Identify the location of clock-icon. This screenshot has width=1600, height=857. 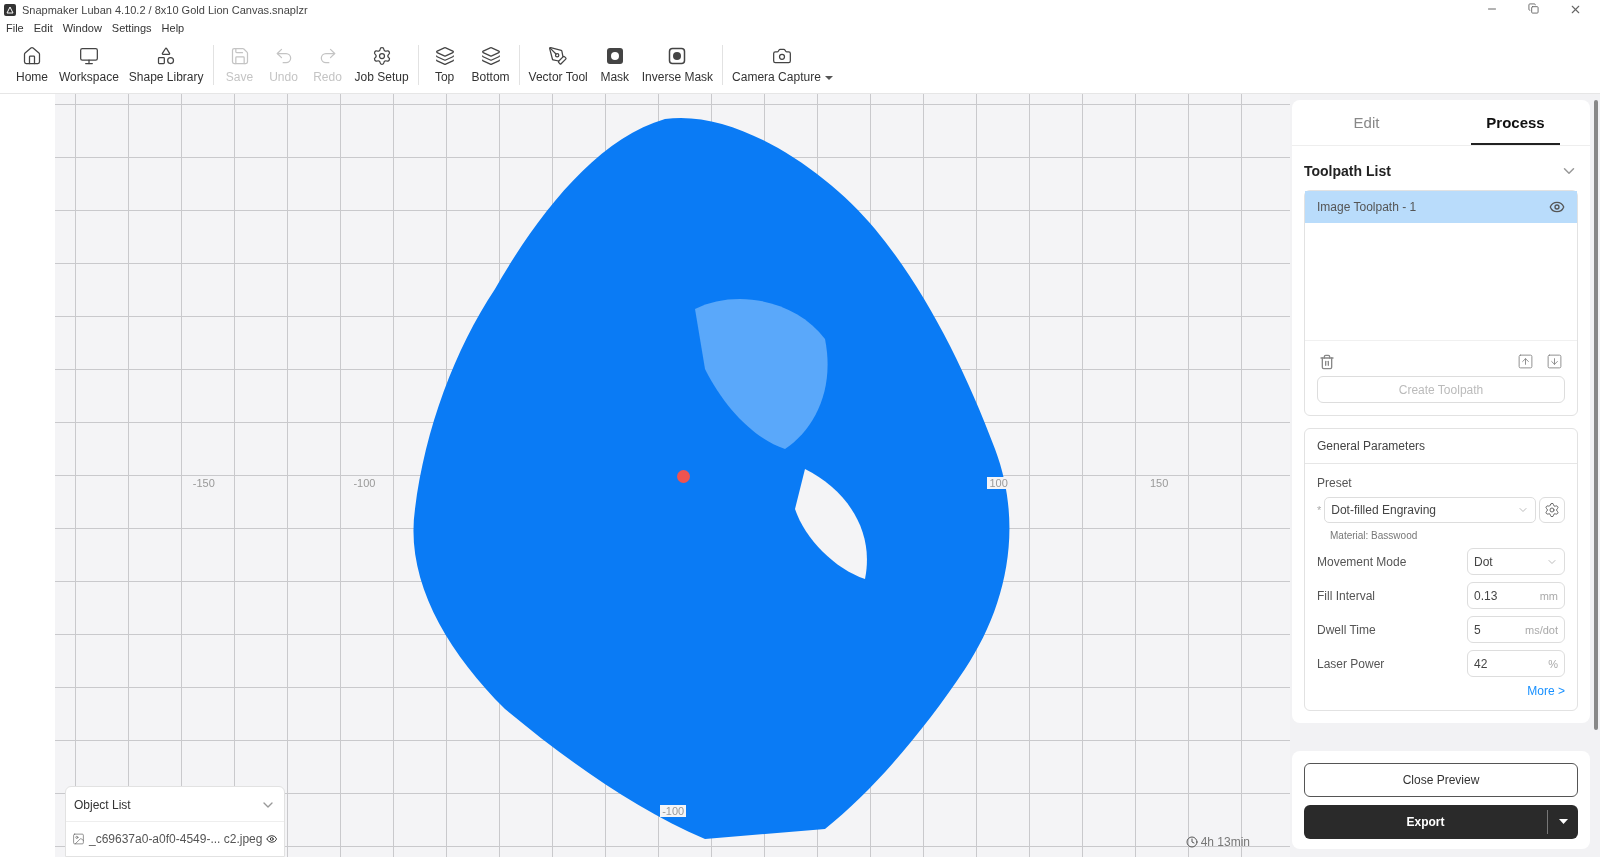
(1191, 842).